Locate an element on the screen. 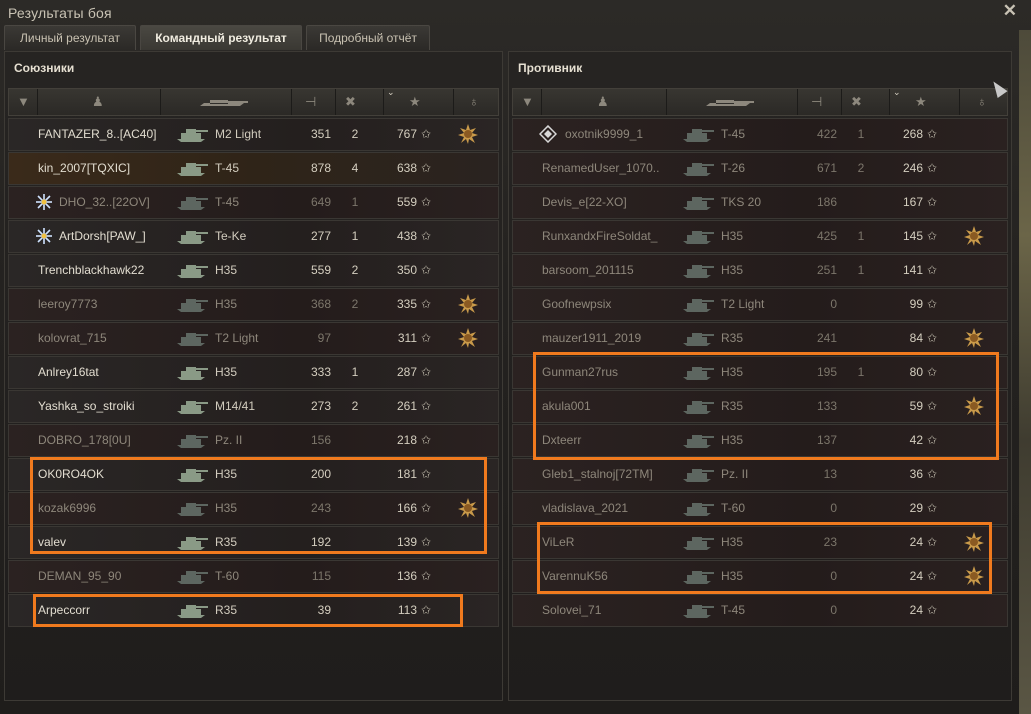 The width and height of the screenshot is (1031, 714). column-medal: ♁ is located at coordinates (475, 102).